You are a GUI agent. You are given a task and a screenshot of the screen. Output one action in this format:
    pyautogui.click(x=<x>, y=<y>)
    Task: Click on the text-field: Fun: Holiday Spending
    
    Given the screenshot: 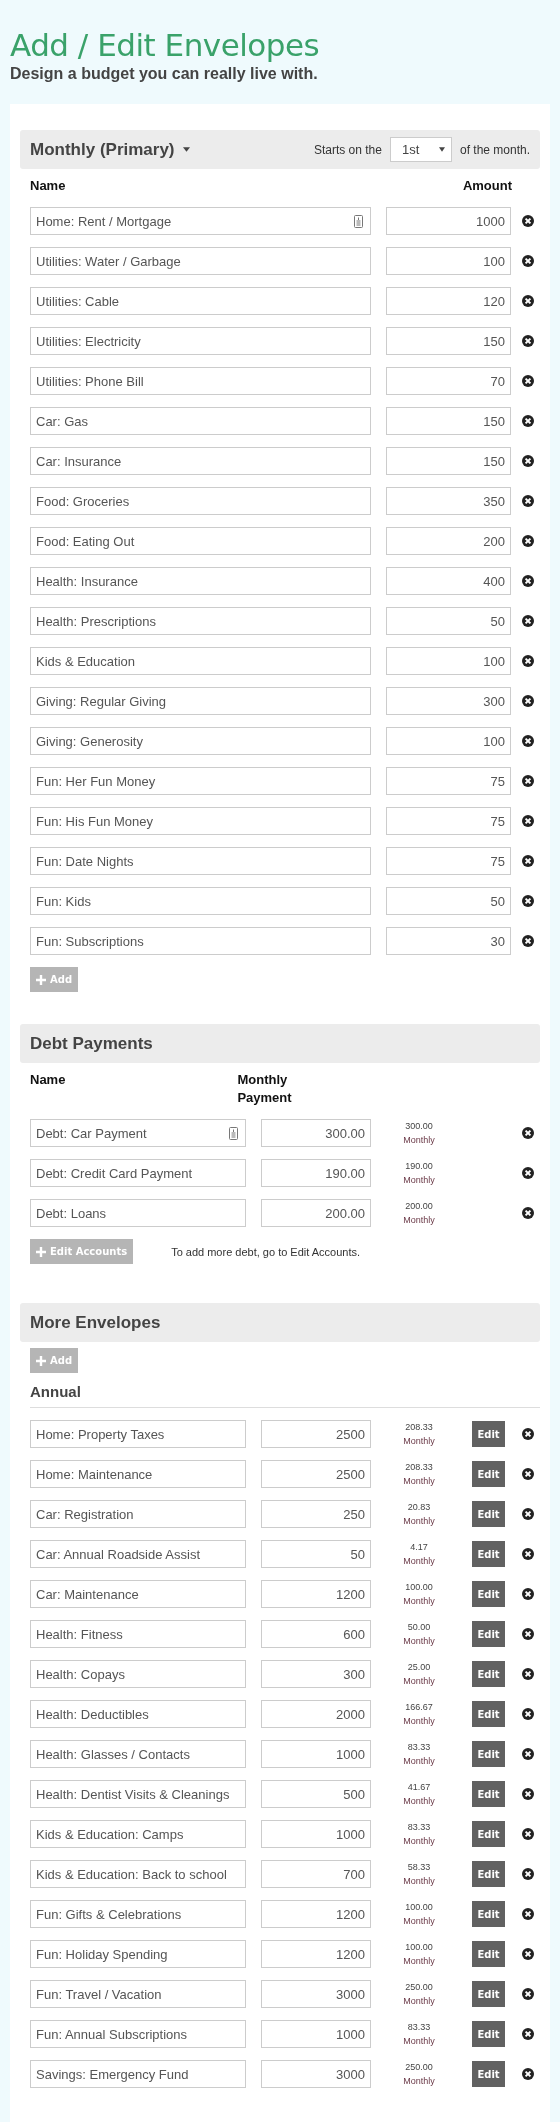 What is the action you would take?
    pyautogui.click(x=138, y=1954)
    